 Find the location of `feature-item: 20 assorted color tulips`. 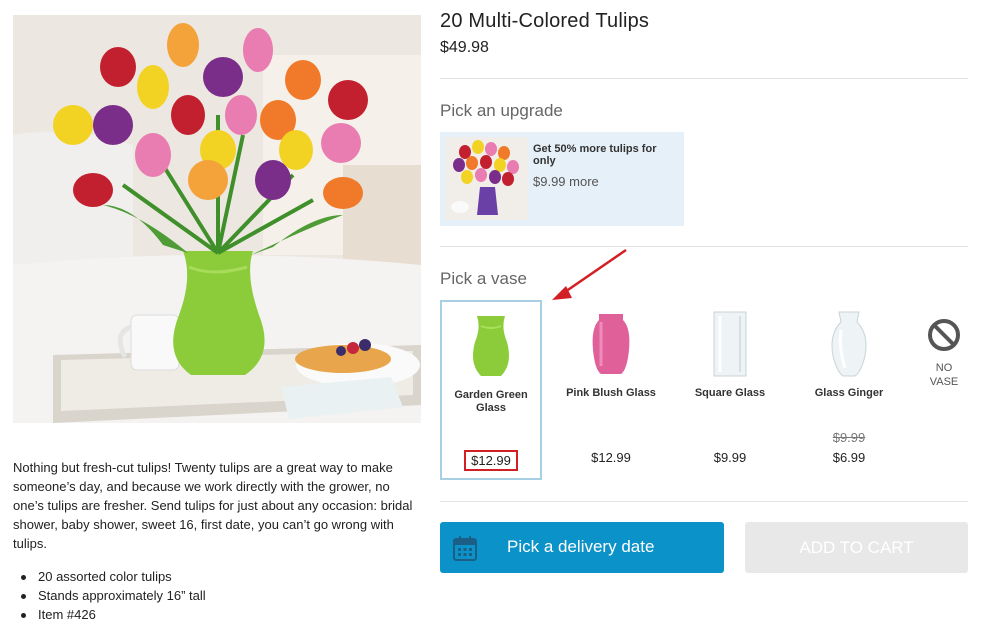

feature-item: 20 assorted color tulips is located at coordinates (113, 576).